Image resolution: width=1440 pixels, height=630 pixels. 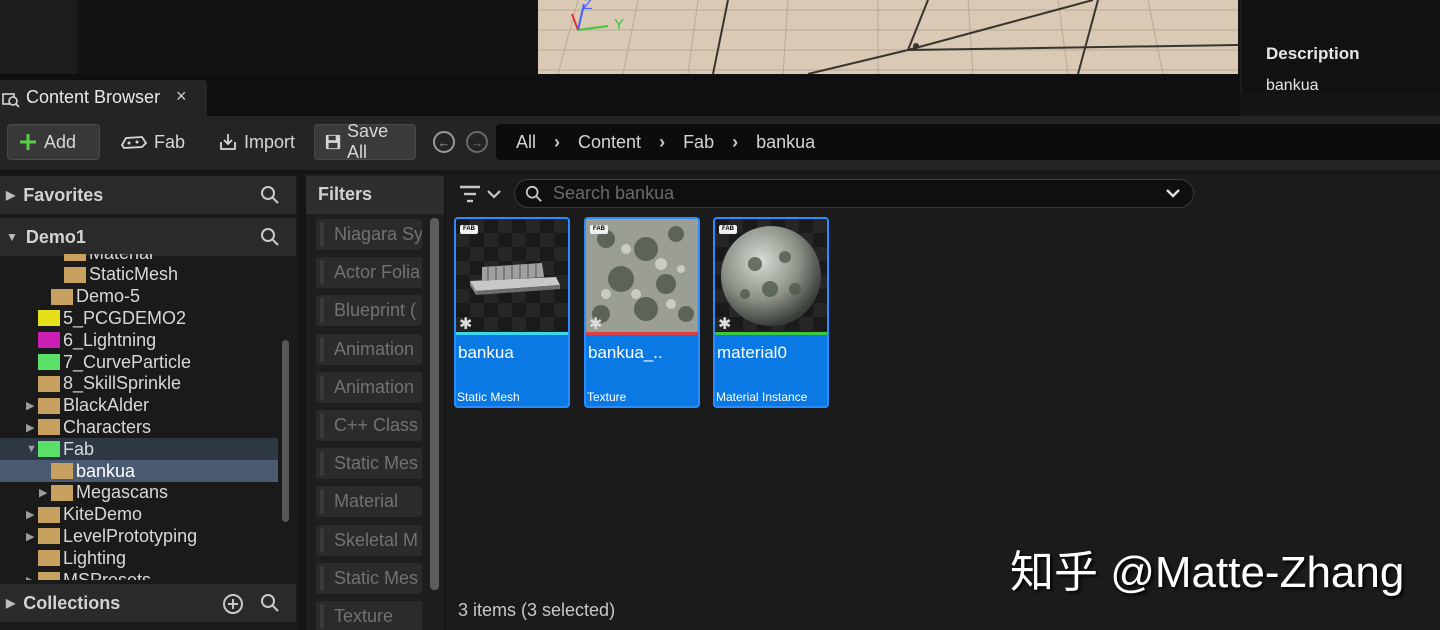 What do you see at coordinates (1173, 193) in the screenshot?
I see `chevron-down-icon` at bounding box center [1173, 193].